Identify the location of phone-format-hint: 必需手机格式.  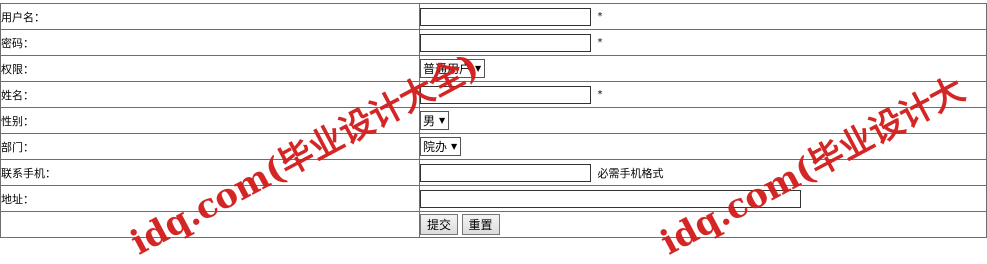
(630, 173).